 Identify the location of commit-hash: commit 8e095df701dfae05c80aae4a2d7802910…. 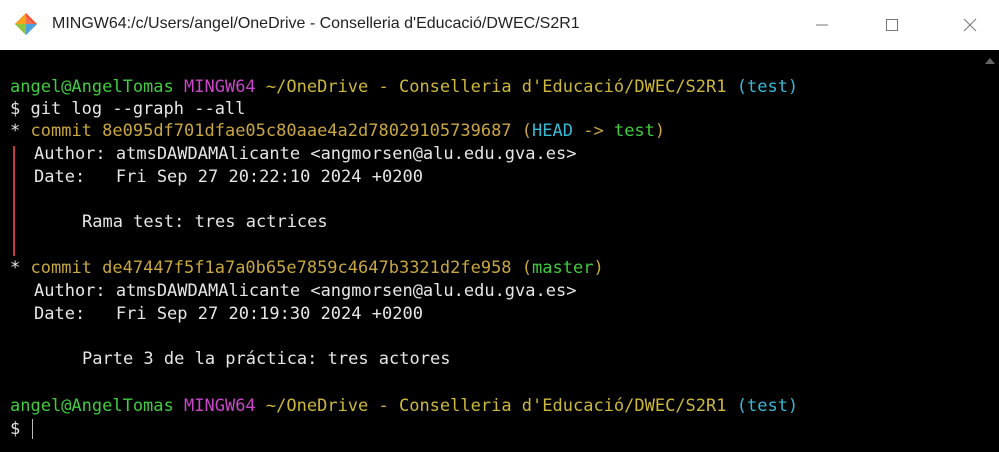
(271, 131).